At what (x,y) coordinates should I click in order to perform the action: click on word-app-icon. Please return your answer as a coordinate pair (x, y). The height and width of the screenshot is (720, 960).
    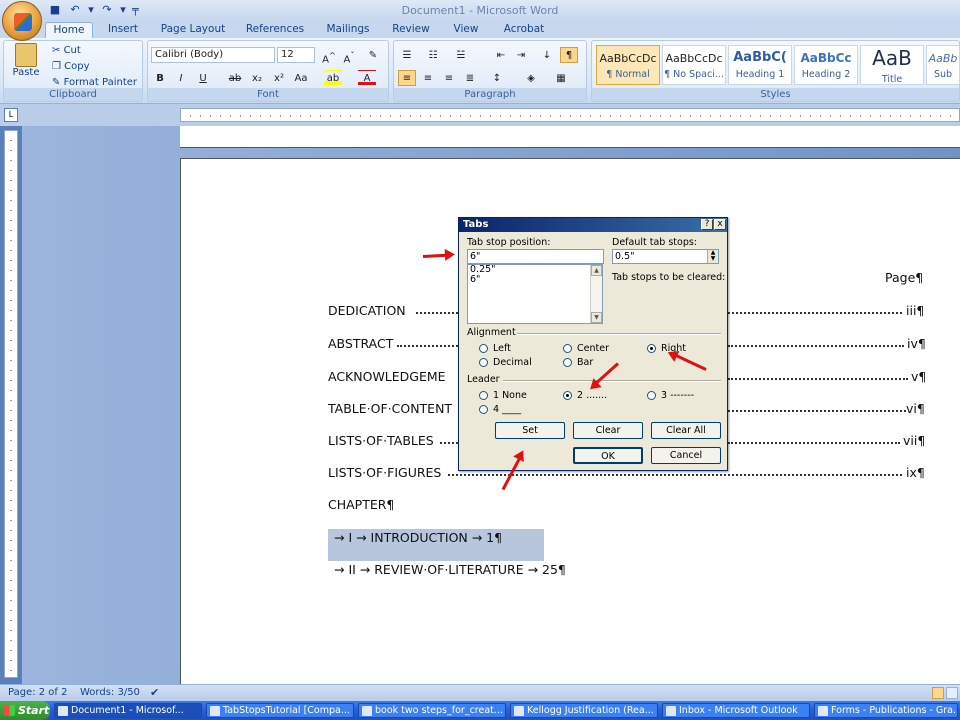
    Looking at the image, I should click on (367, 711).